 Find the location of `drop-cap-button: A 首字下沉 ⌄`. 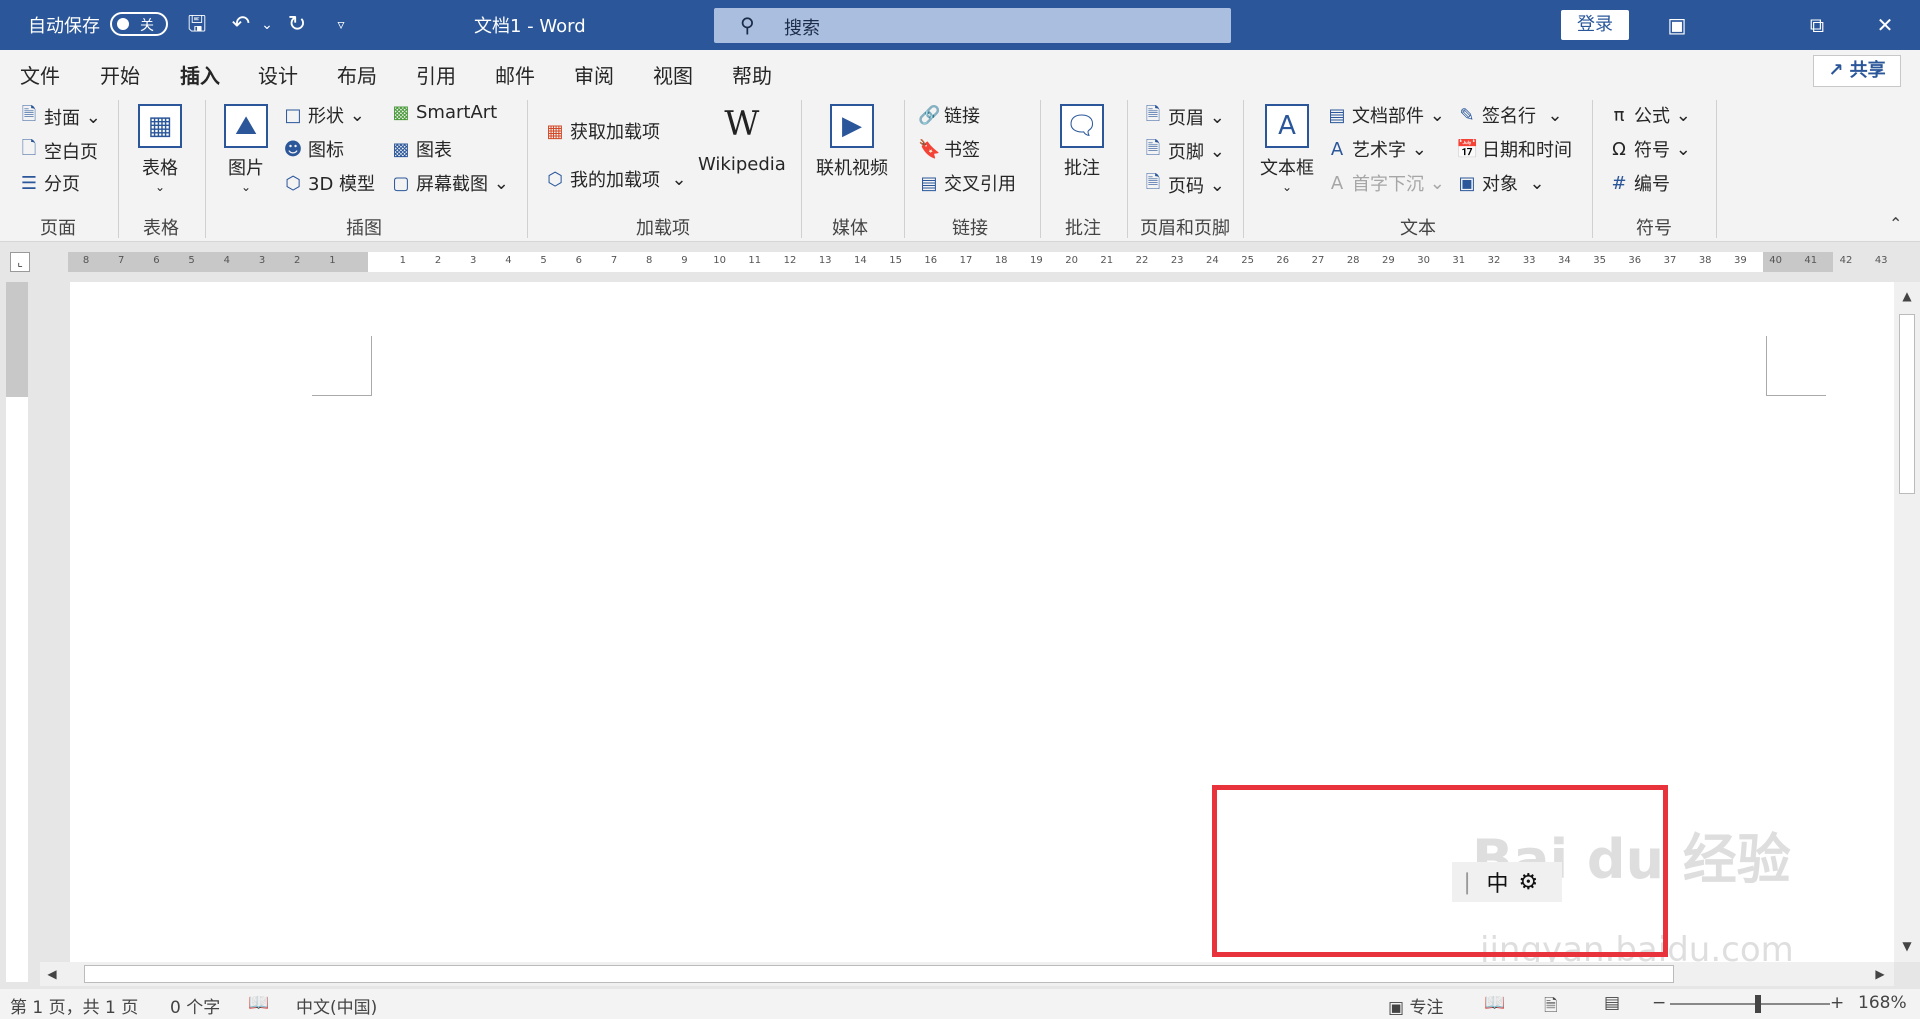

drop-cap-button: A 首字下沉 ⌄ is located at coordinates (1385, 183).